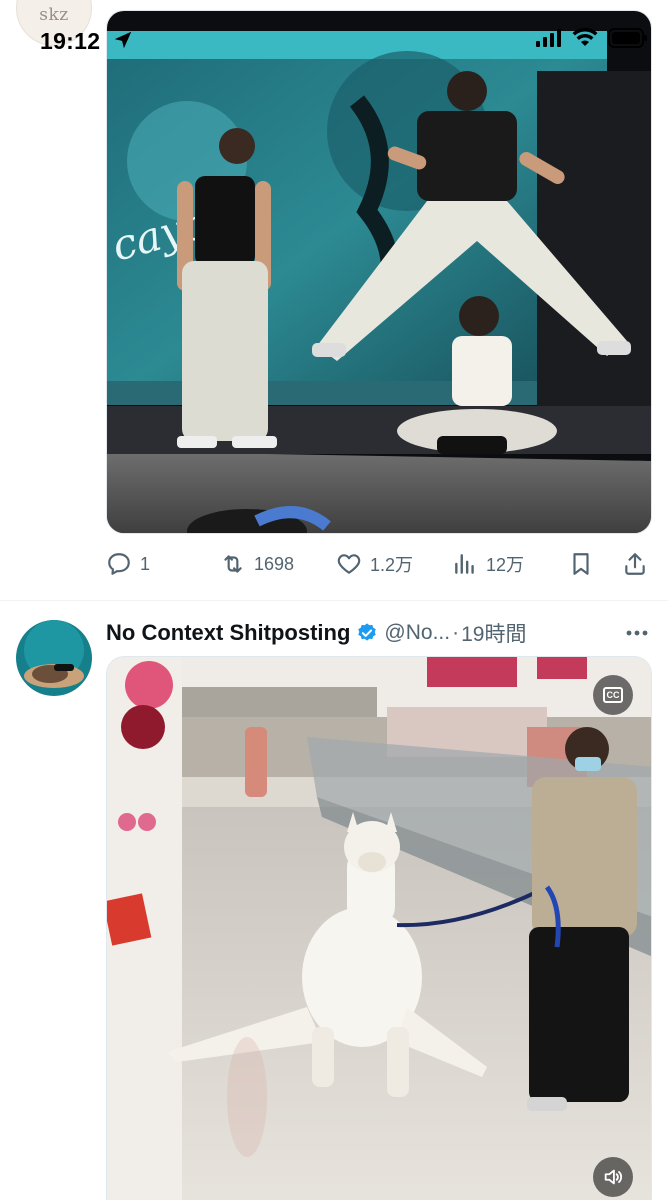  I want to click on wifi-icon, so click(585, 37).